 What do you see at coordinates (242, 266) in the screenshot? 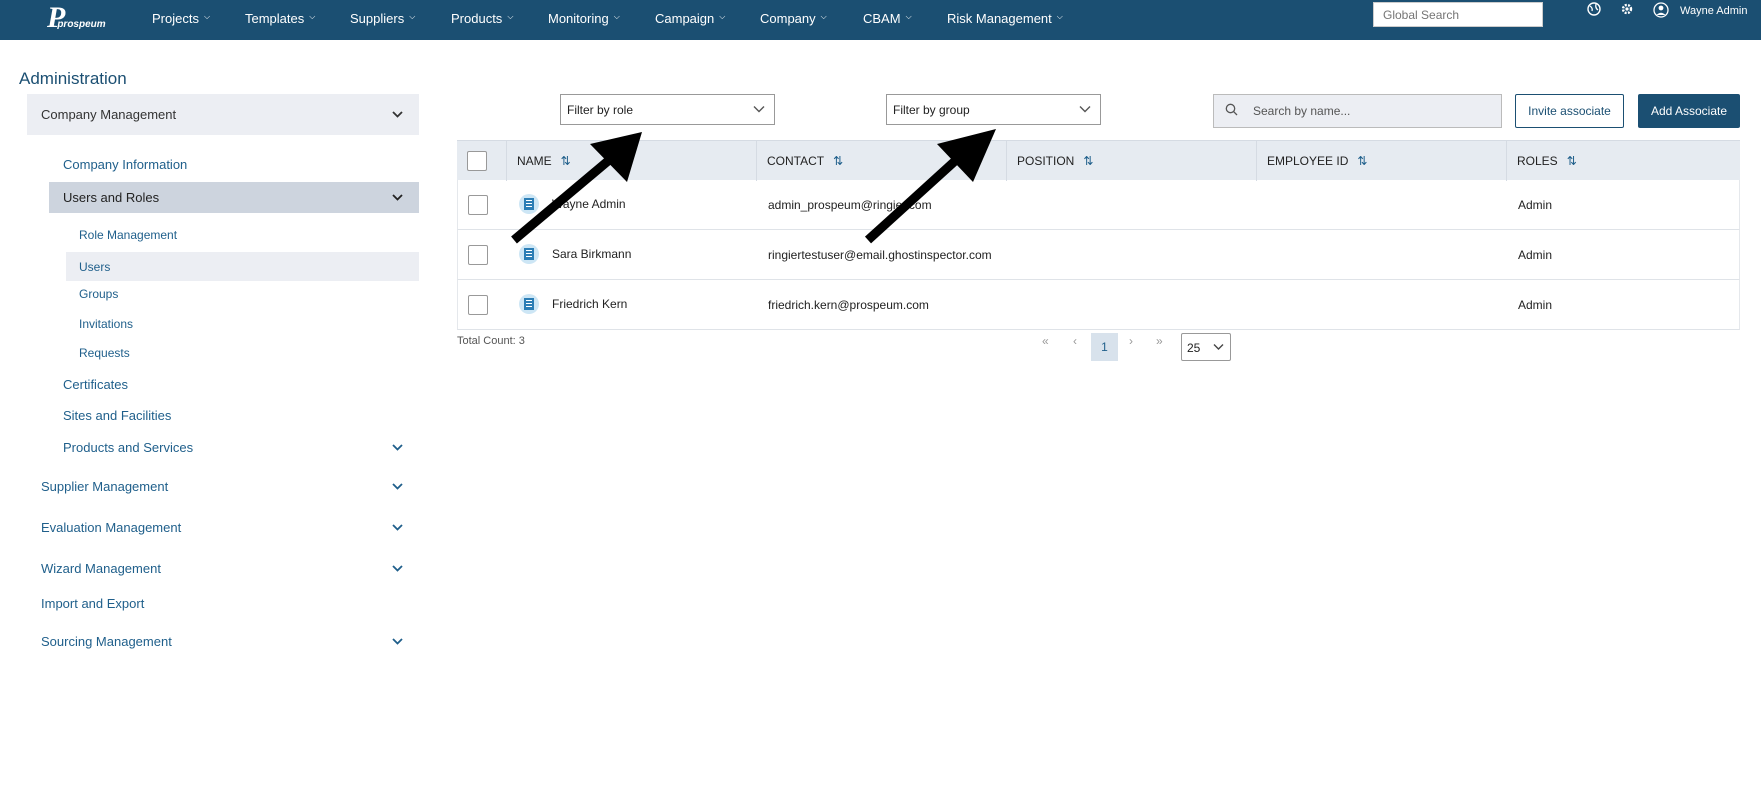
I see `sidebar-item-users: Users` at bounding box center [242, 266].